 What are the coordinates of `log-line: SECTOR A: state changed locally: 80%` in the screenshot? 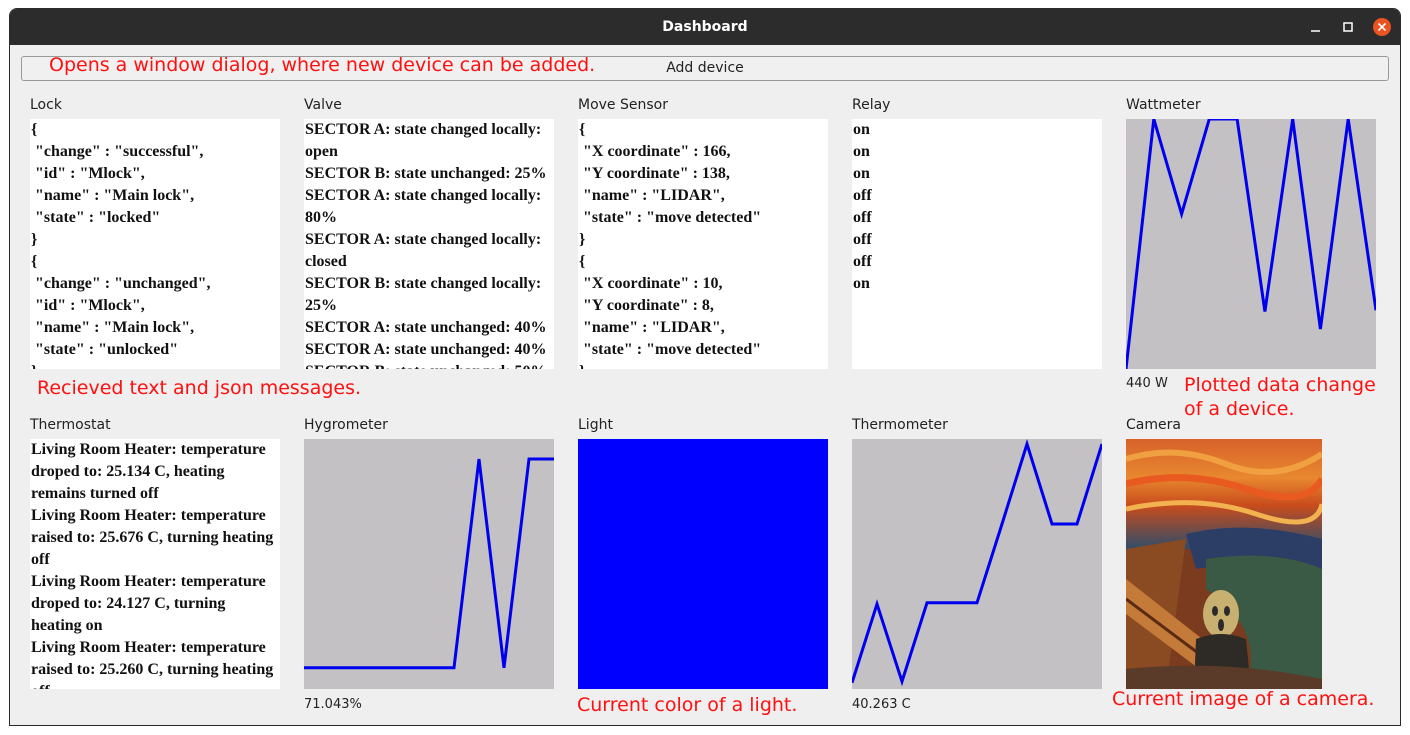 It's located at (425, 206).